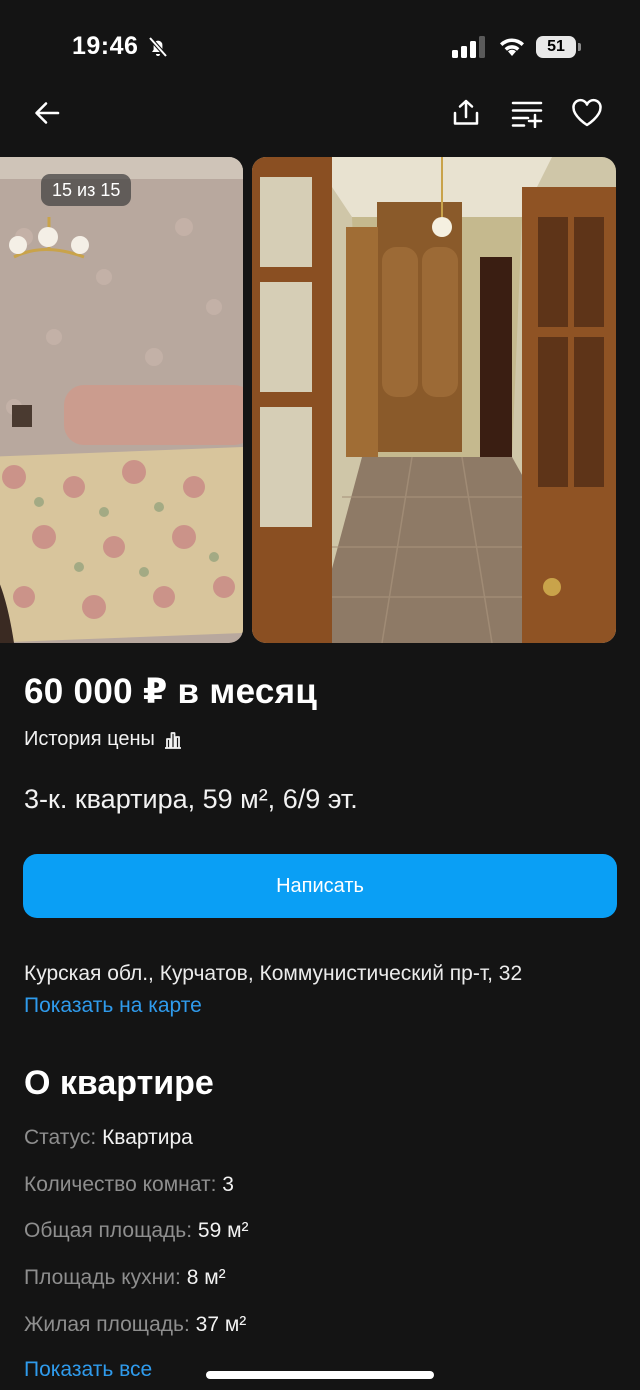  What do you see at coordinates (105, 46) in the screenshot?
I see `status-time: 19:46` at bounding box center [105, 46].